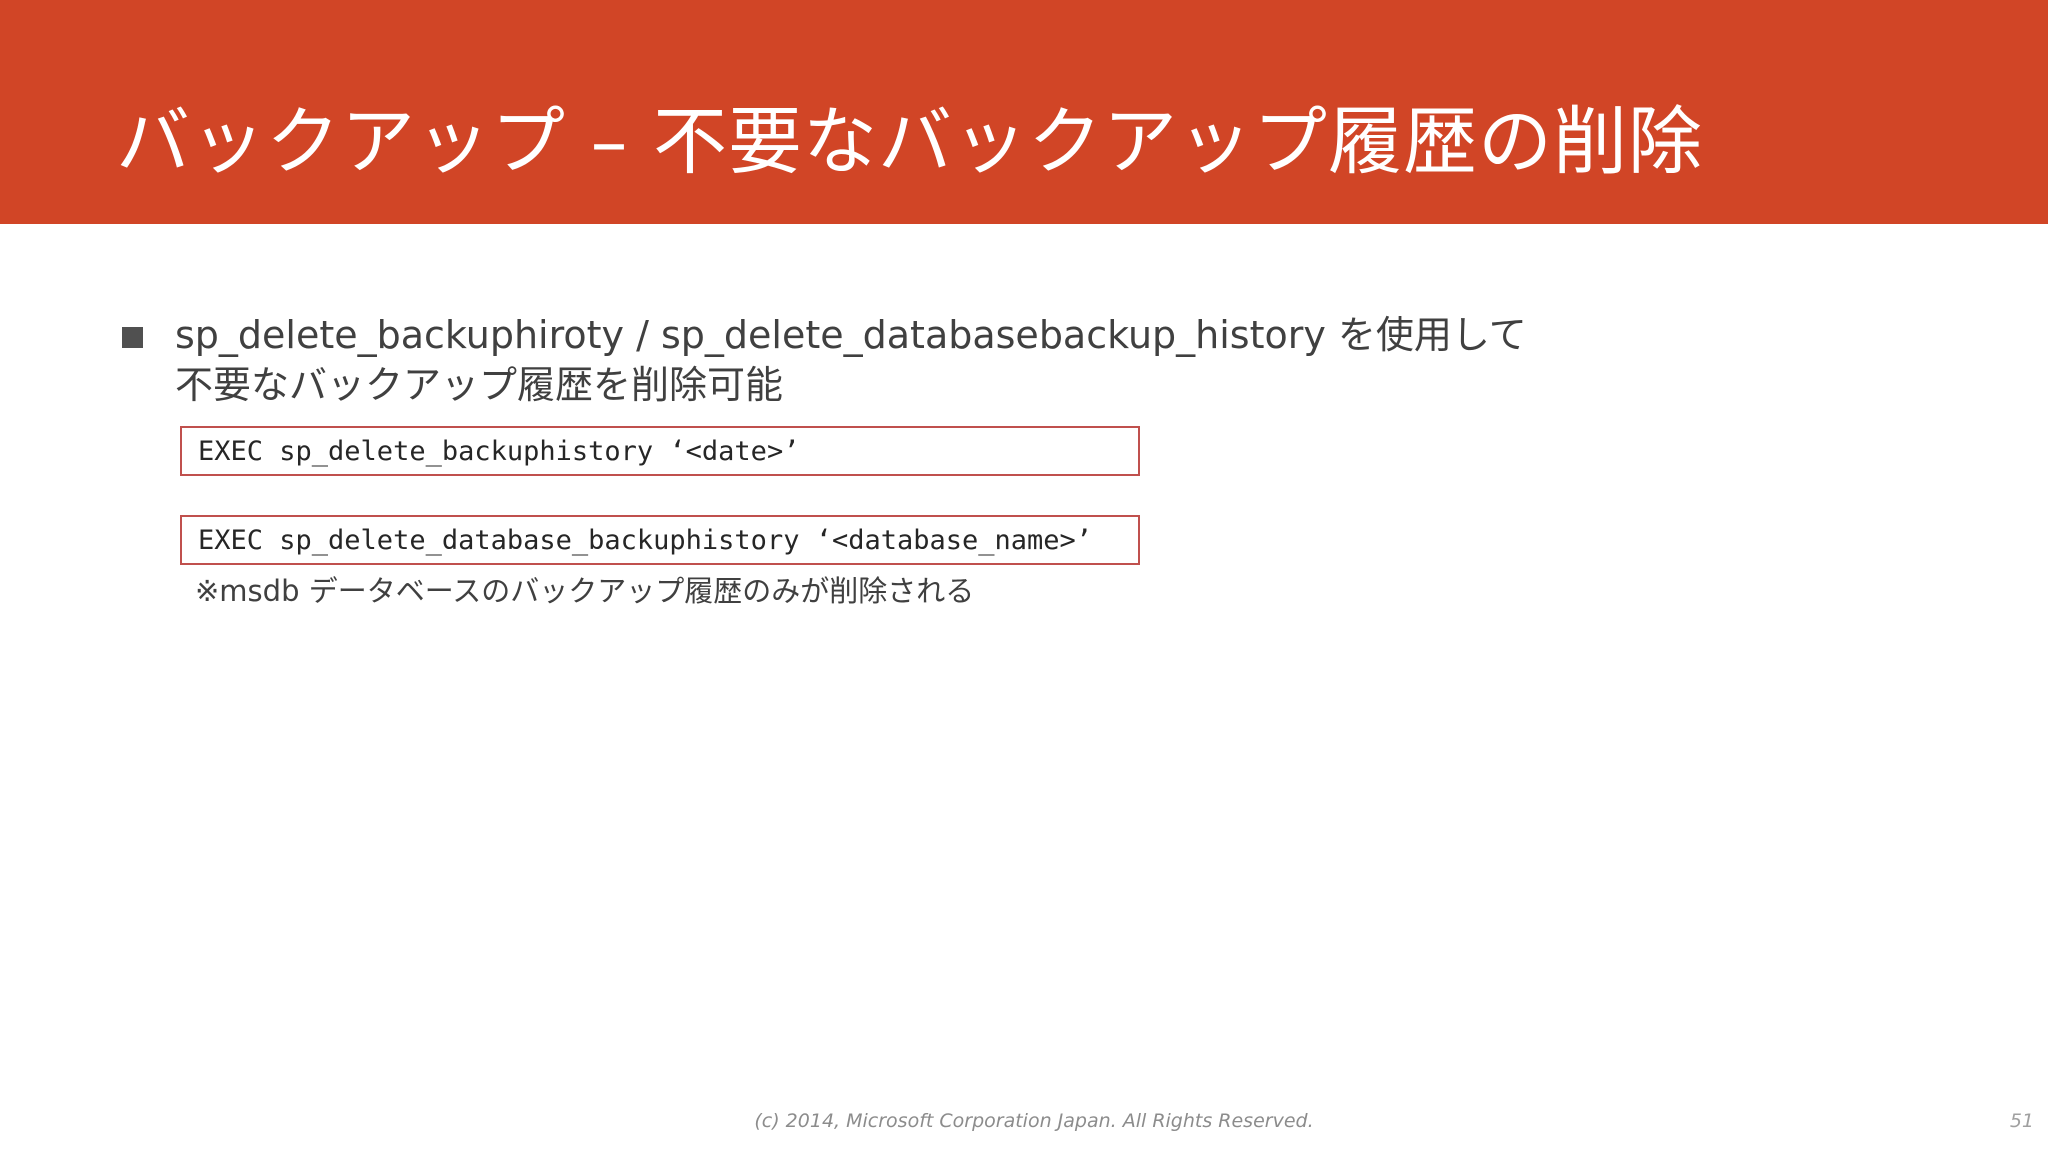  What do you see at coordinates (910, 142) in the screenshot?
I see `slide-title: バックアップ – 不要なバックアップ履歴の削除` at bounding box center [910, 142].